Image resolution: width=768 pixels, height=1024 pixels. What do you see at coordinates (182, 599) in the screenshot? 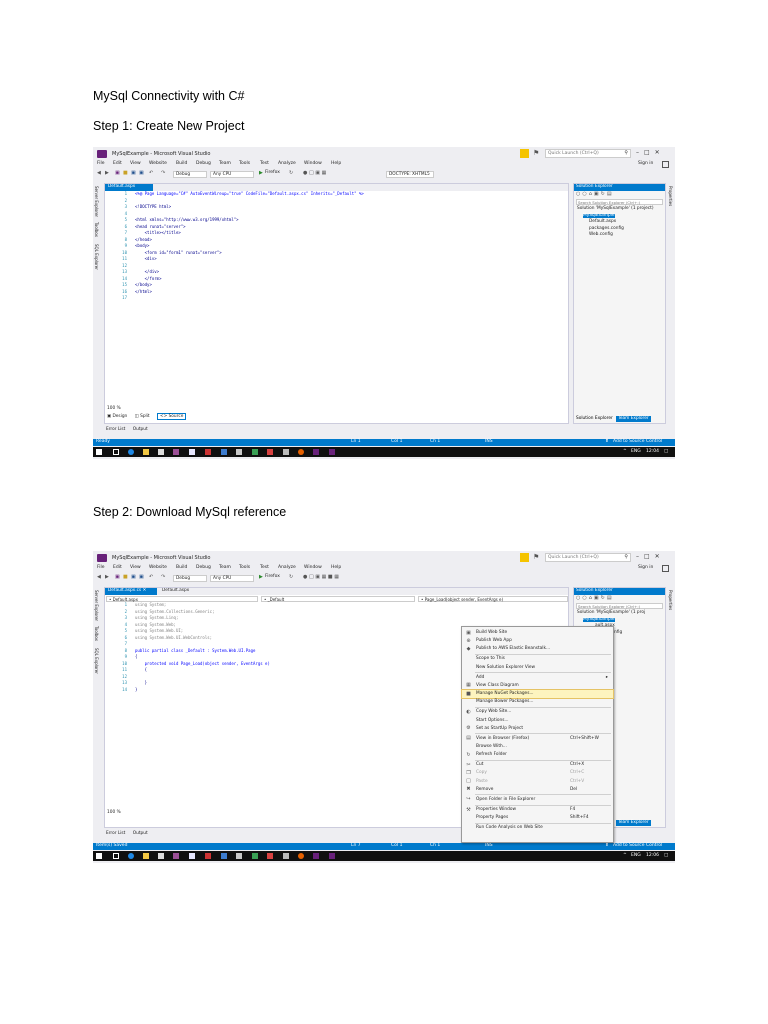
I see `file-navigation-select: • Default.aspx` at bounding box center [182, 599].